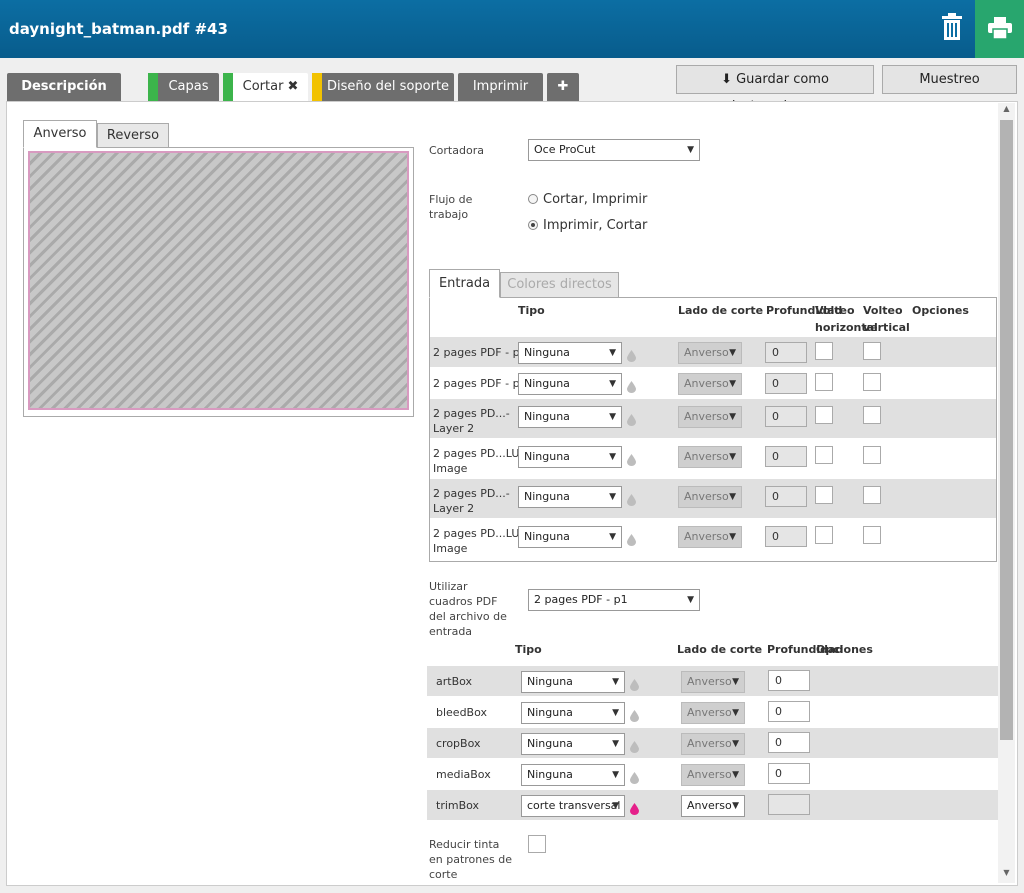 The width and height of the screenshot is (1024, 893). What do you see at coordinates (533, 225) in the screenshot?
I see `radio-on` at bounding box center [533, 225].